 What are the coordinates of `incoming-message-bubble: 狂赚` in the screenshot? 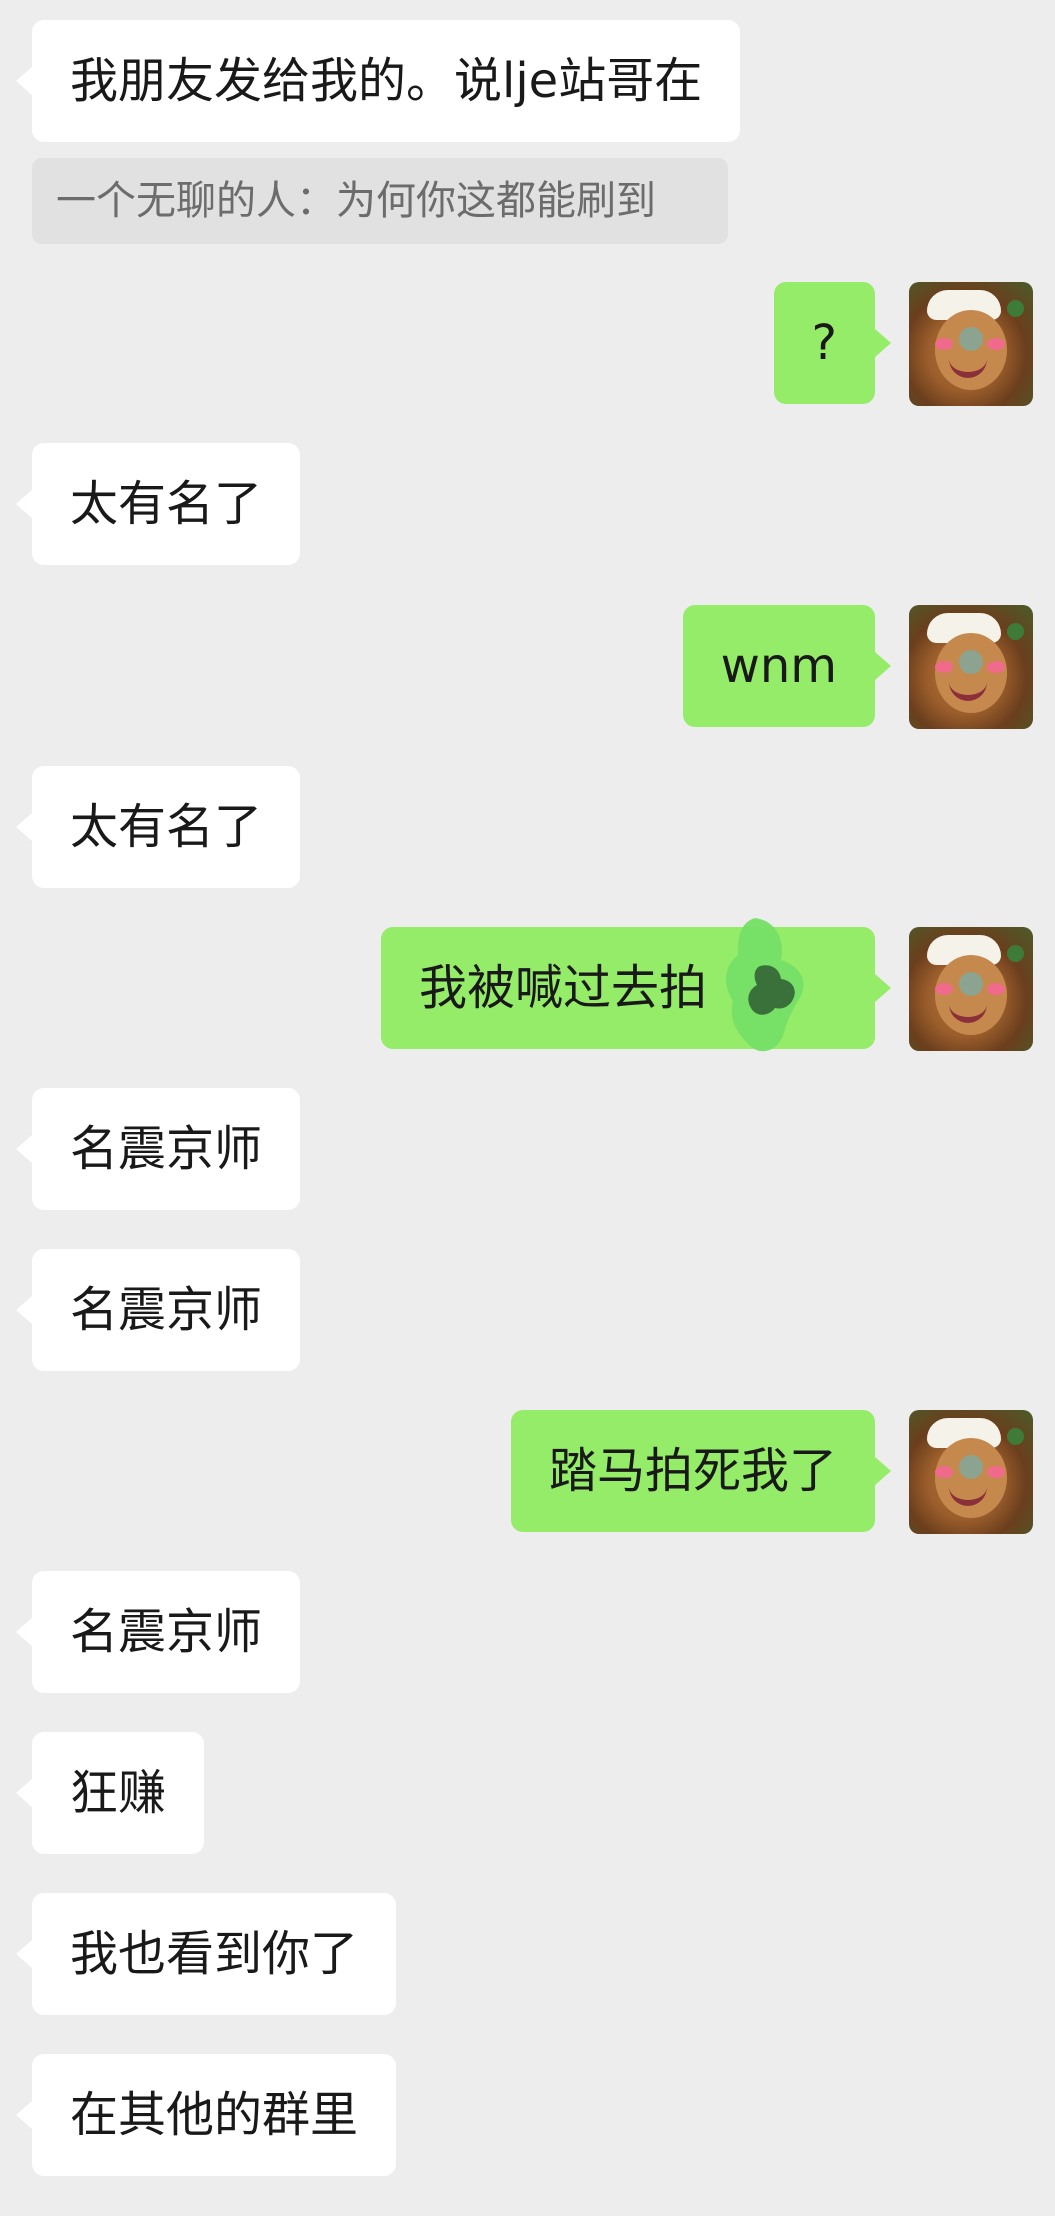 It's located at (110, 1793).